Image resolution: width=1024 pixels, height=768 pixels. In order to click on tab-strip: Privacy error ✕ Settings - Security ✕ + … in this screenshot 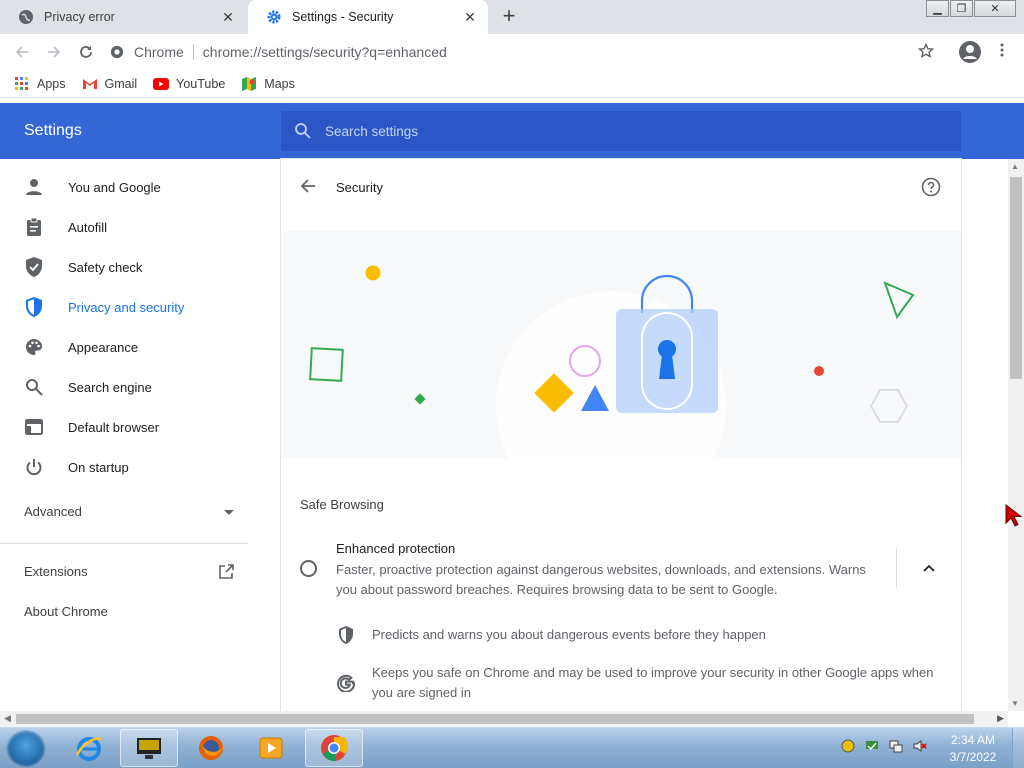, I will do `click(512, 17)`.